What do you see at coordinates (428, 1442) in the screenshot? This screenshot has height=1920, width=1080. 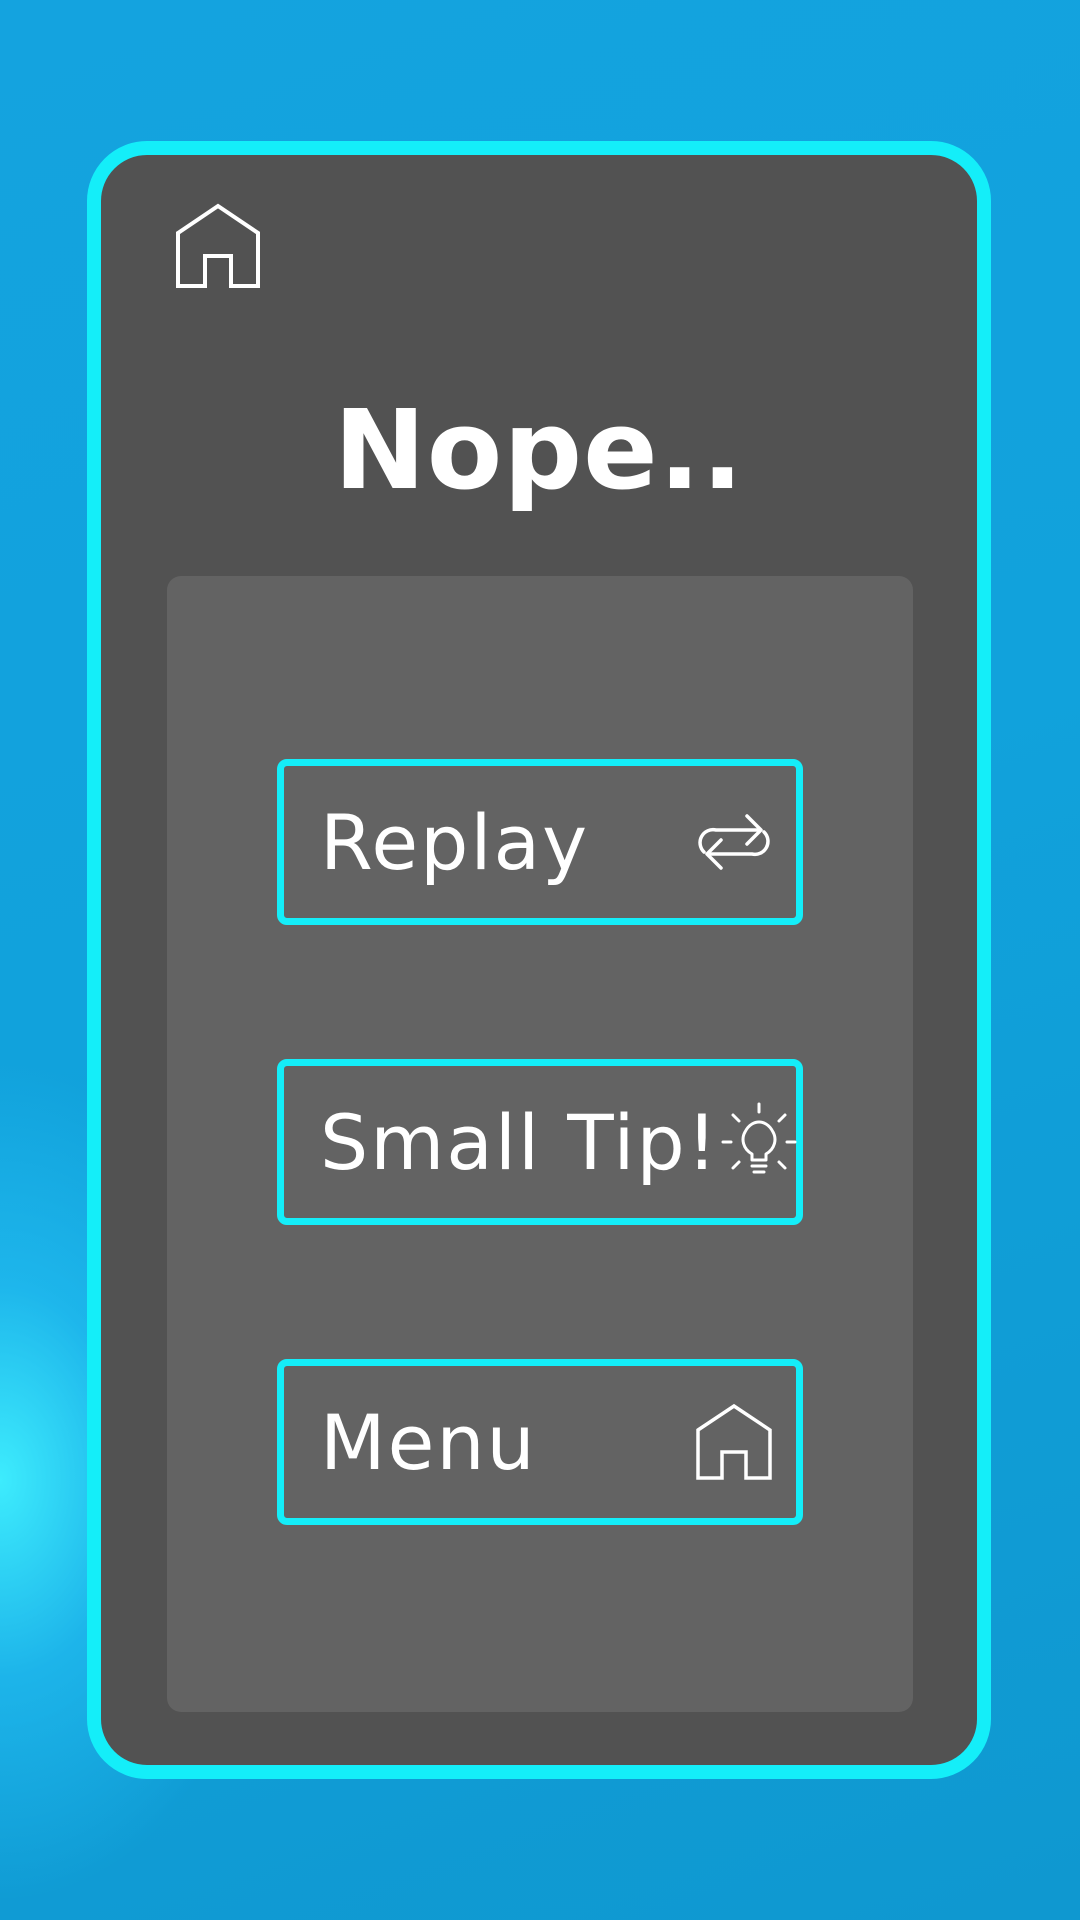 I see `menu-button-label: Menu` at bounding box center [428, 1442].